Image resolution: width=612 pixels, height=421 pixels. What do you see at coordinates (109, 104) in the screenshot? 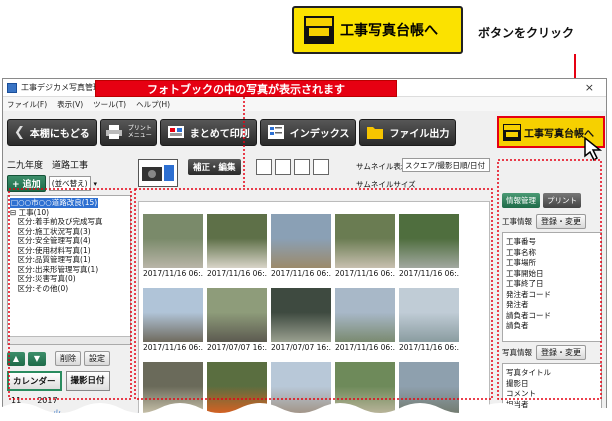
I see `menu-tools: ツール(T)` at bounding box center [109, 104].